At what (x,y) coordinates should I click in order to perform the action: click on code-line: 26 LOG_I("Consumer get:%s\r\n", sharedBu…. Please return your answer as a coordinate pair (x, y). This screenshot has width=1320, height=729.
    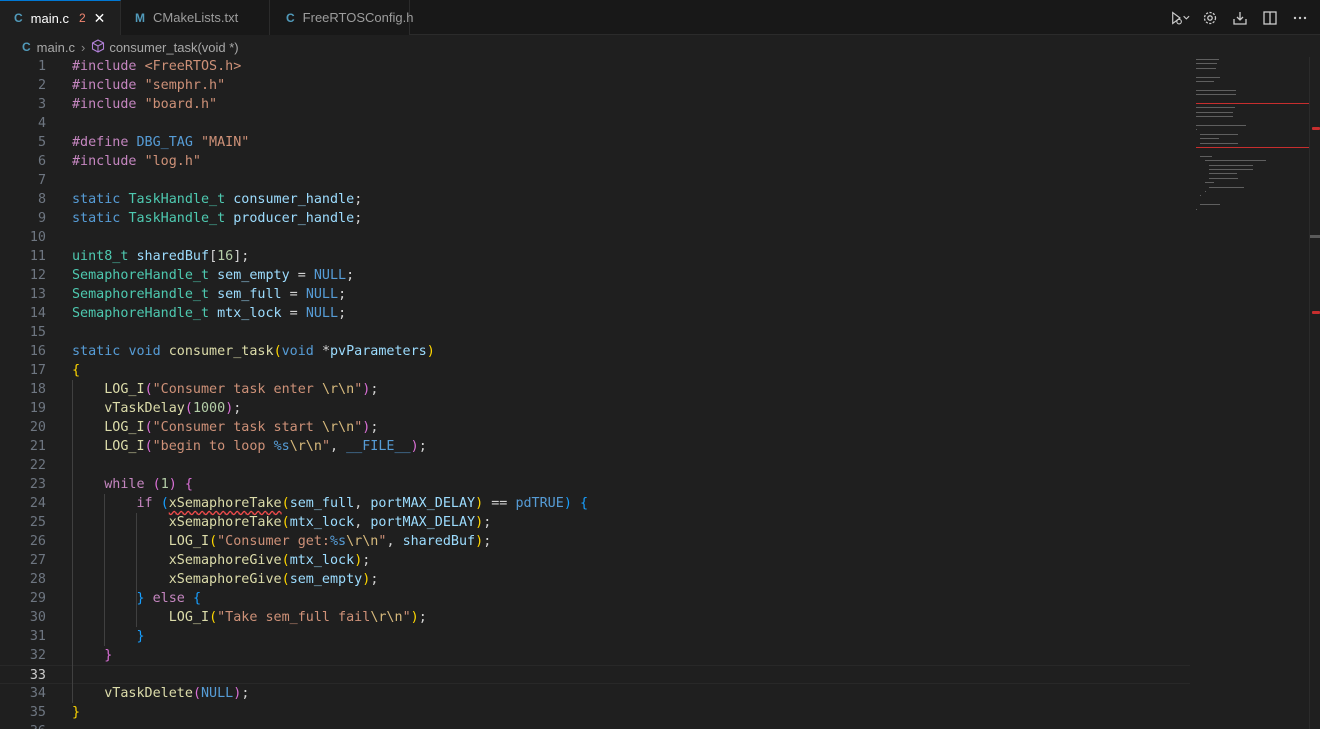
    Looking at the image, I should click on (595, 541).